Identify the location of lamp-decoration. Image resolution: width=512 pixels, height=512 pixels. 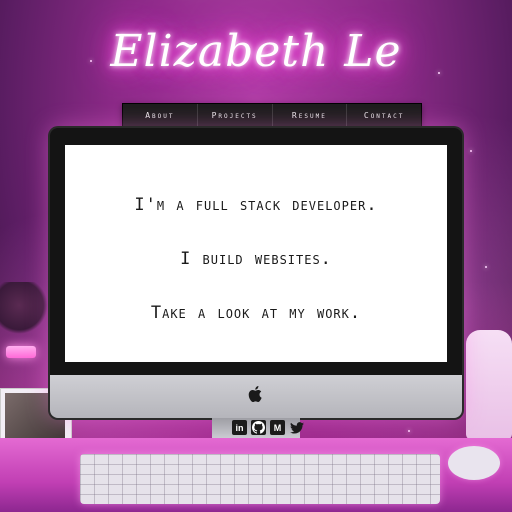
(21, 352).